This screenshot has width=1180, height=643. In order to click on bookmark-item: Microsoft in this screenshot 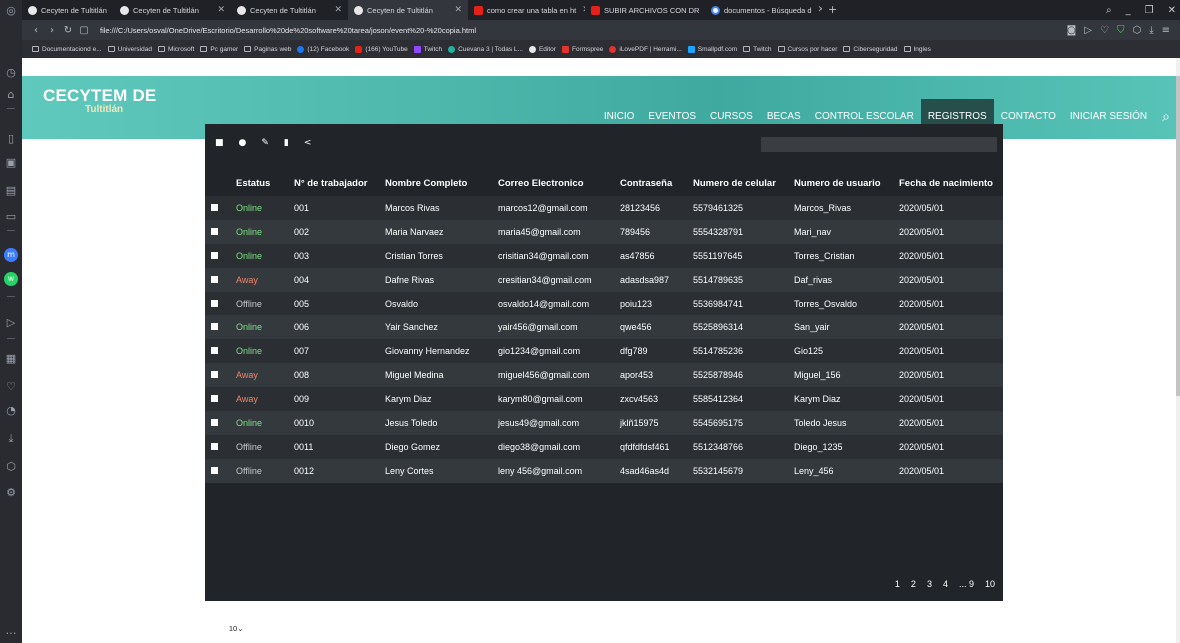, I will do `click(175, 49)`.